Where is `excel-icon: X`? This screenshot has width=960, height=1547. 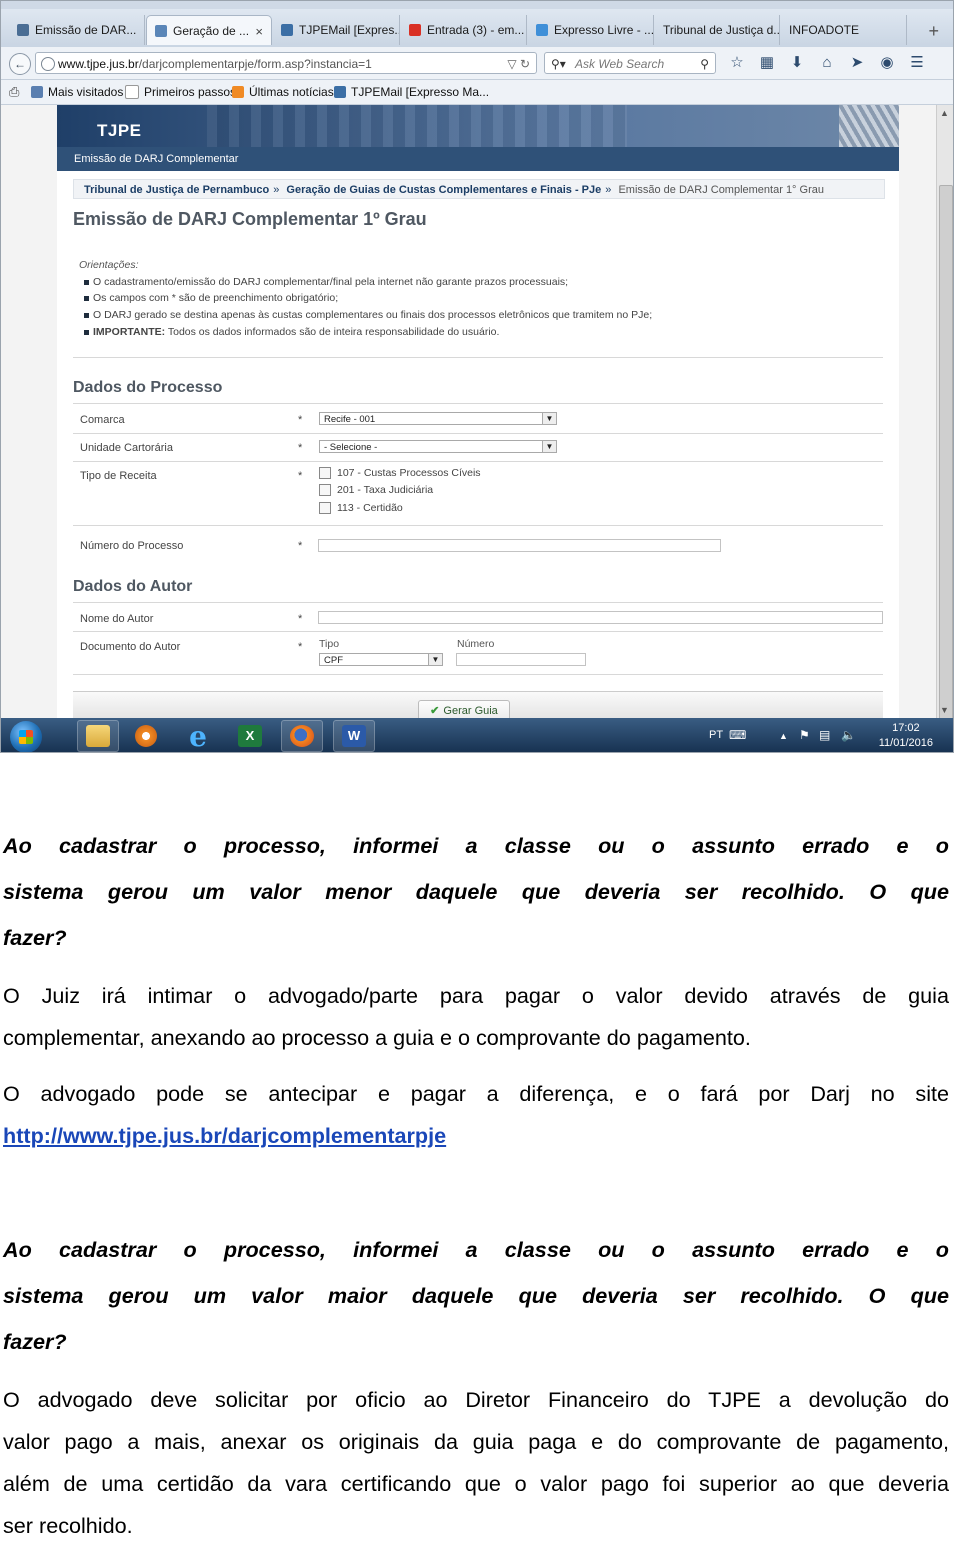 excel-icon: X is located at coordinates (250, 736).